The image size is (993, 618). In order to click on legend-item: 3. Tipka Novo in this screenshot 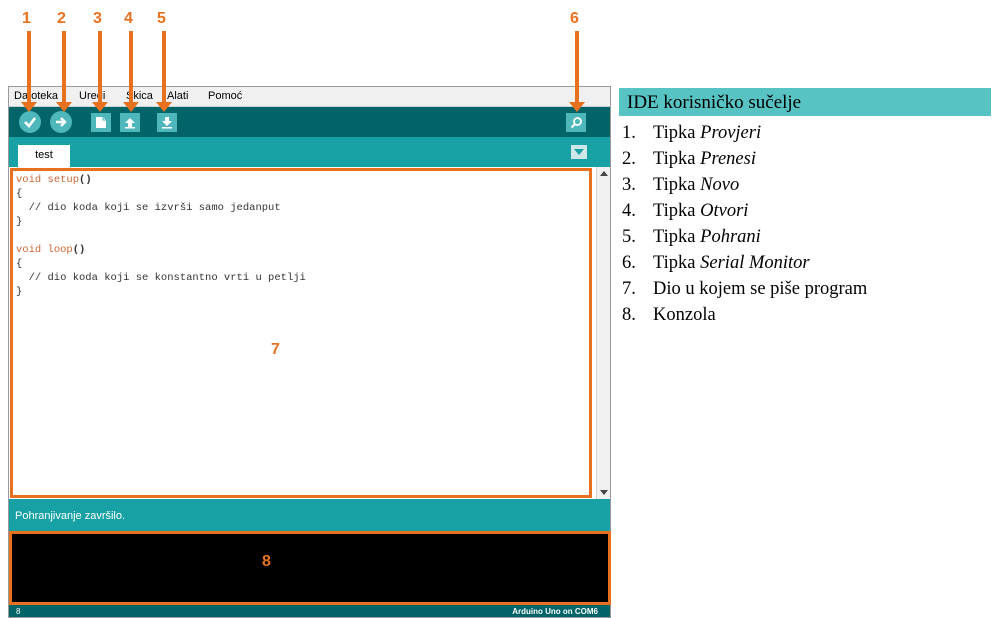, I will do `click(744, 185)`.